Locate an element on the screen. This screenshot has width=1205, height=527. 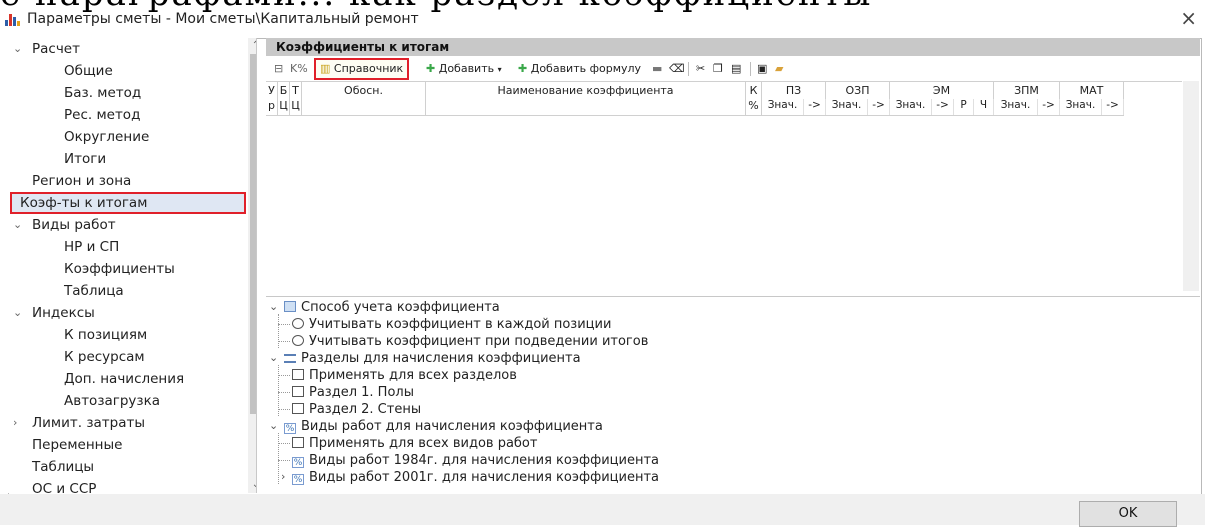
add-icon: ✚ is located at coordinates (431, 68).